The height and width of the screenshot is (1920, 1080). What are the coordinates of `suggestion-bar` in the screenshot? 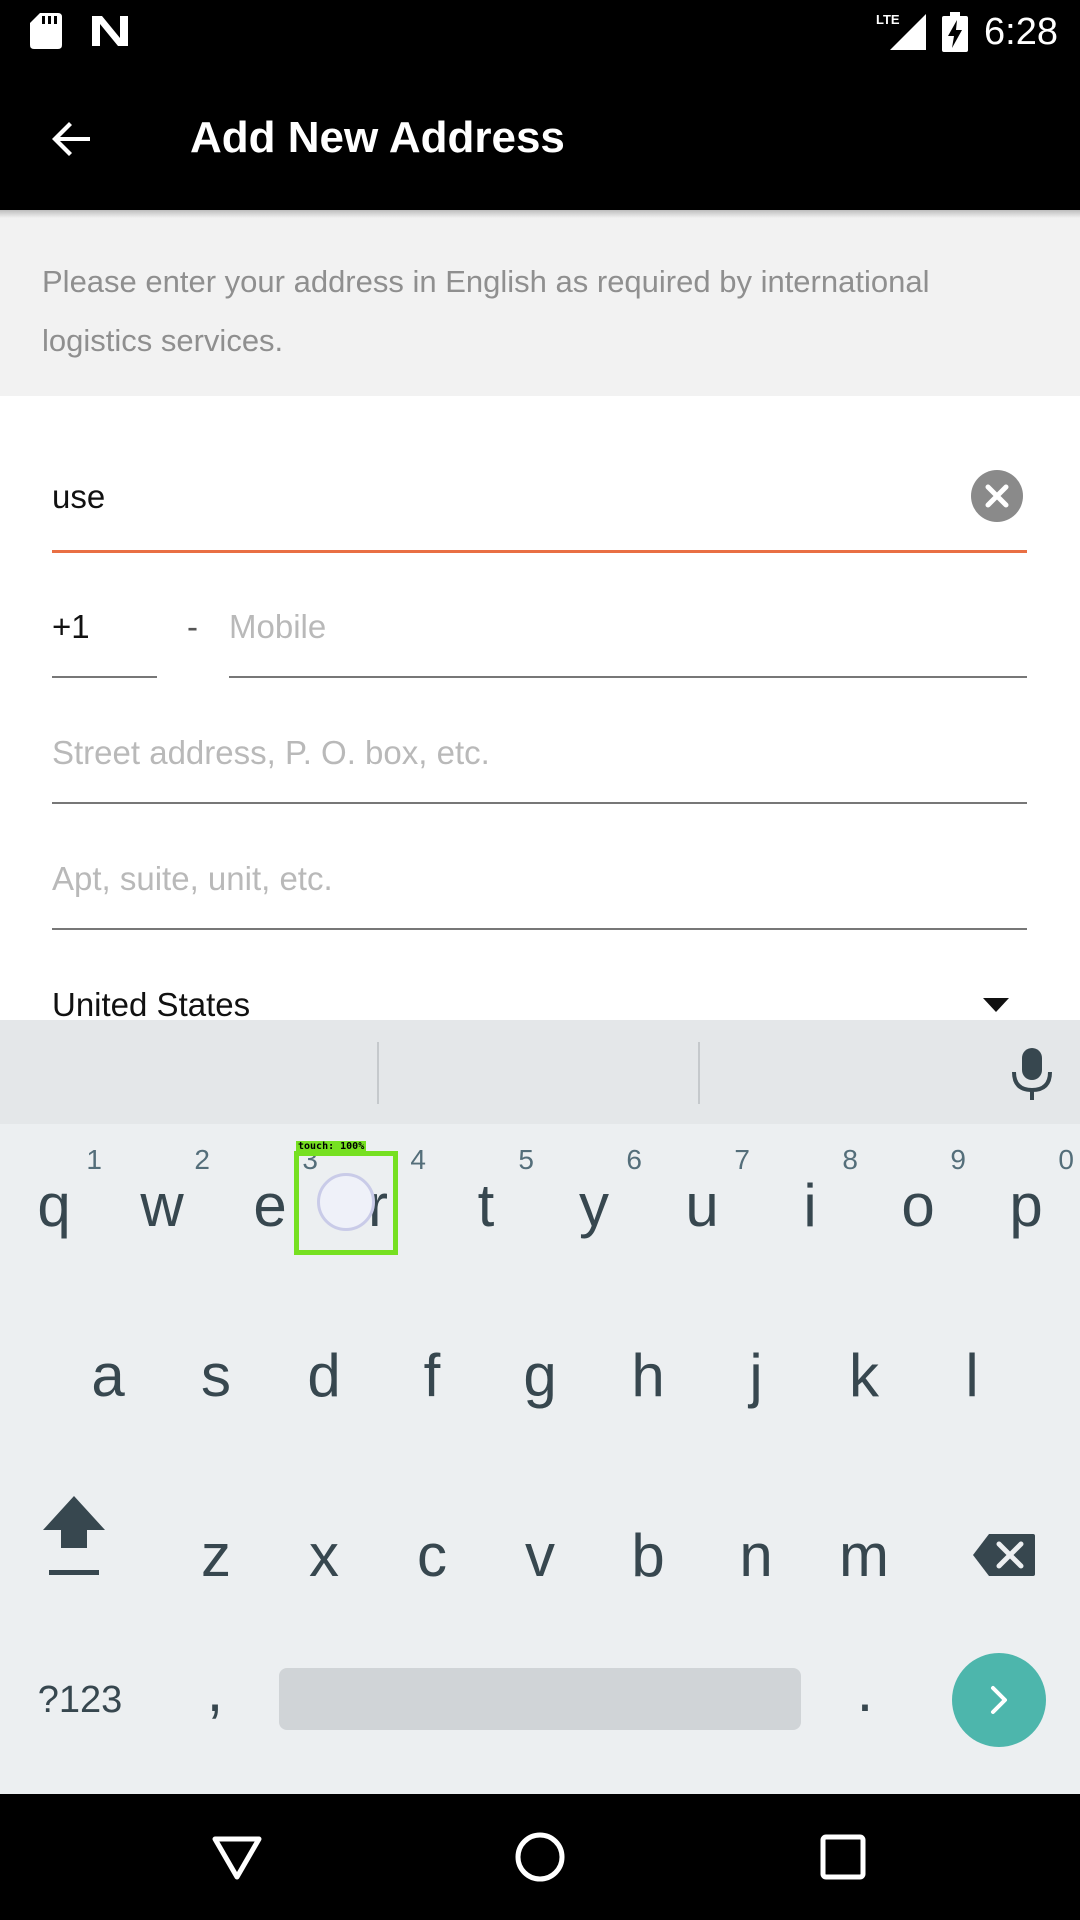 It's located at (540, 1072).